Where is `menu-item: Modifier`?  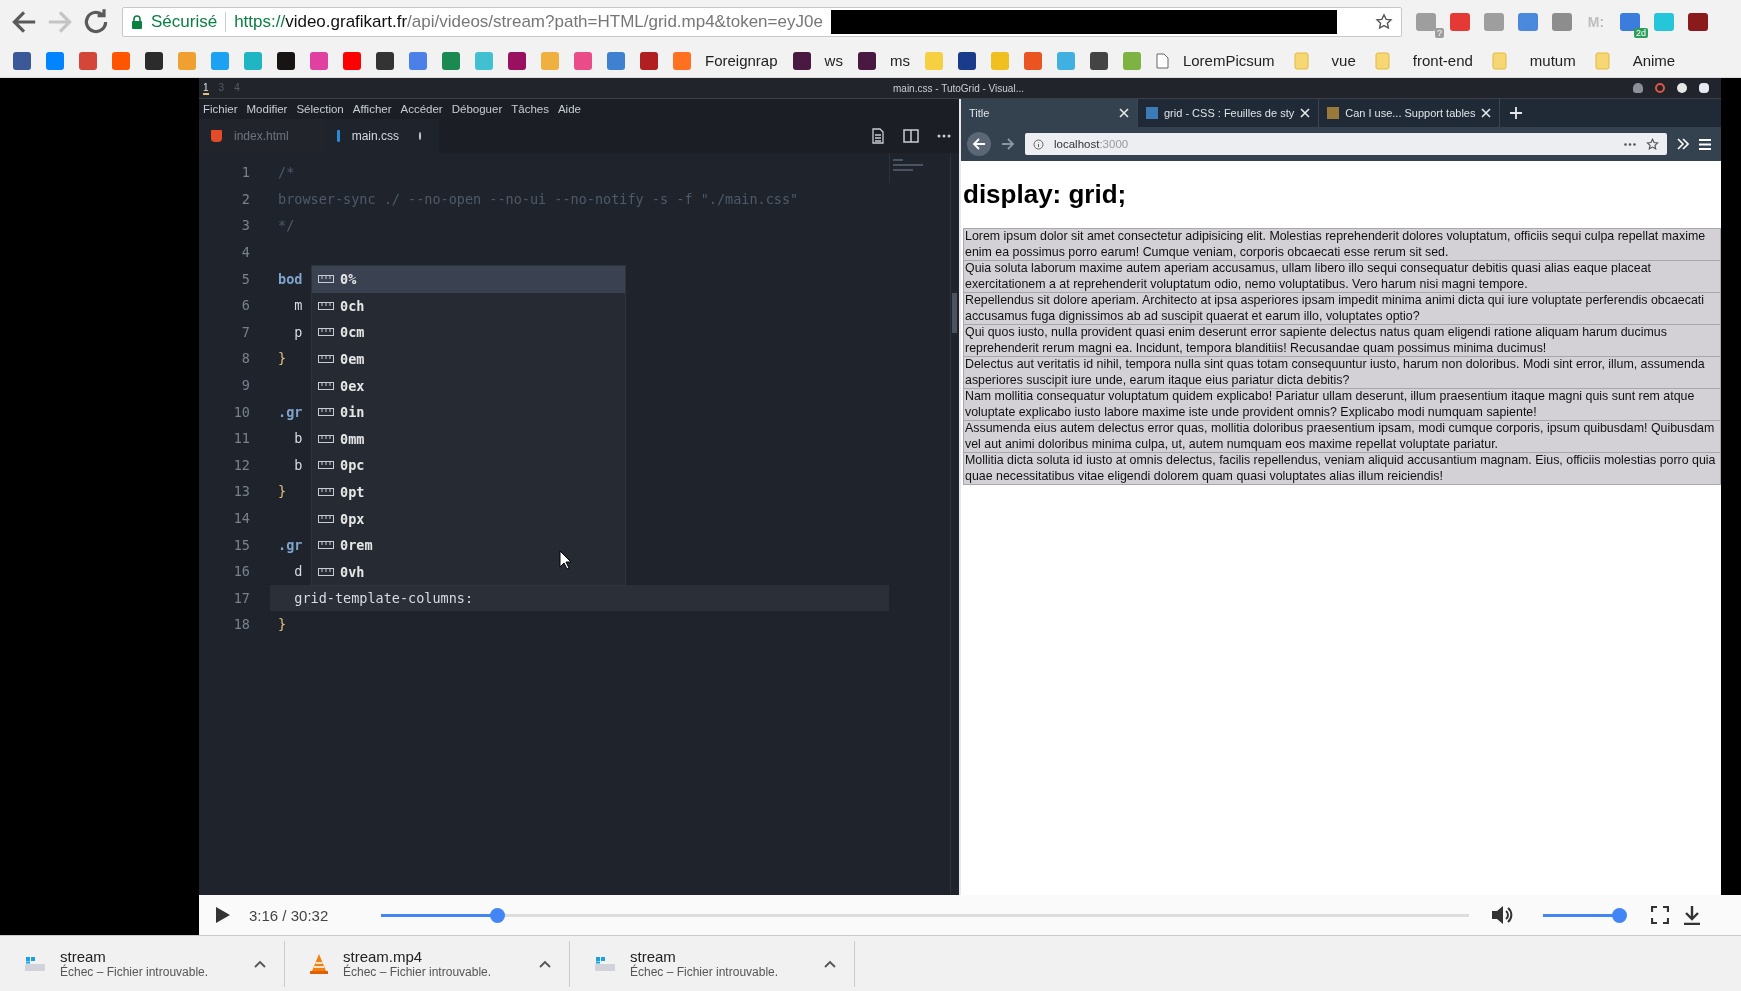
menu-item: Modifier is located at coordinates (267, 109).